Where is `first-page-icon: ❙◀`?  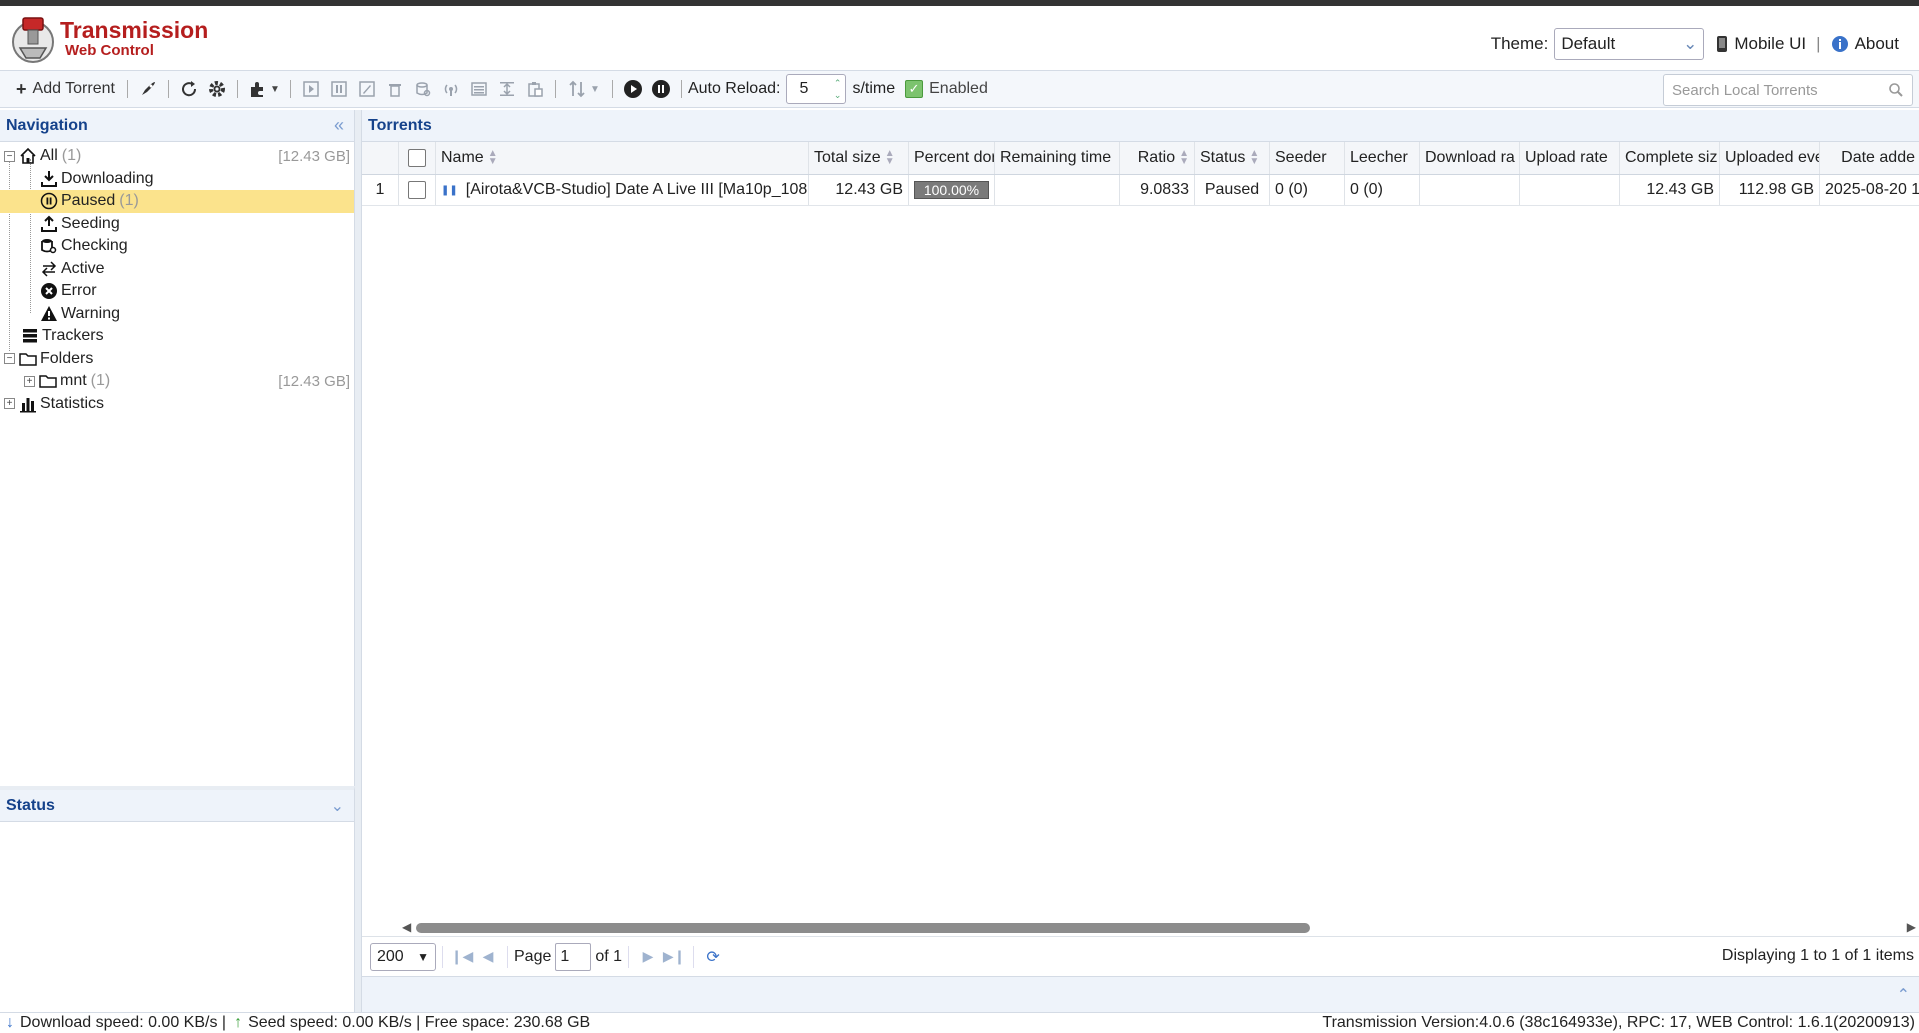
first-page-icon: ❙◀ is located at coordinates (462, 956).